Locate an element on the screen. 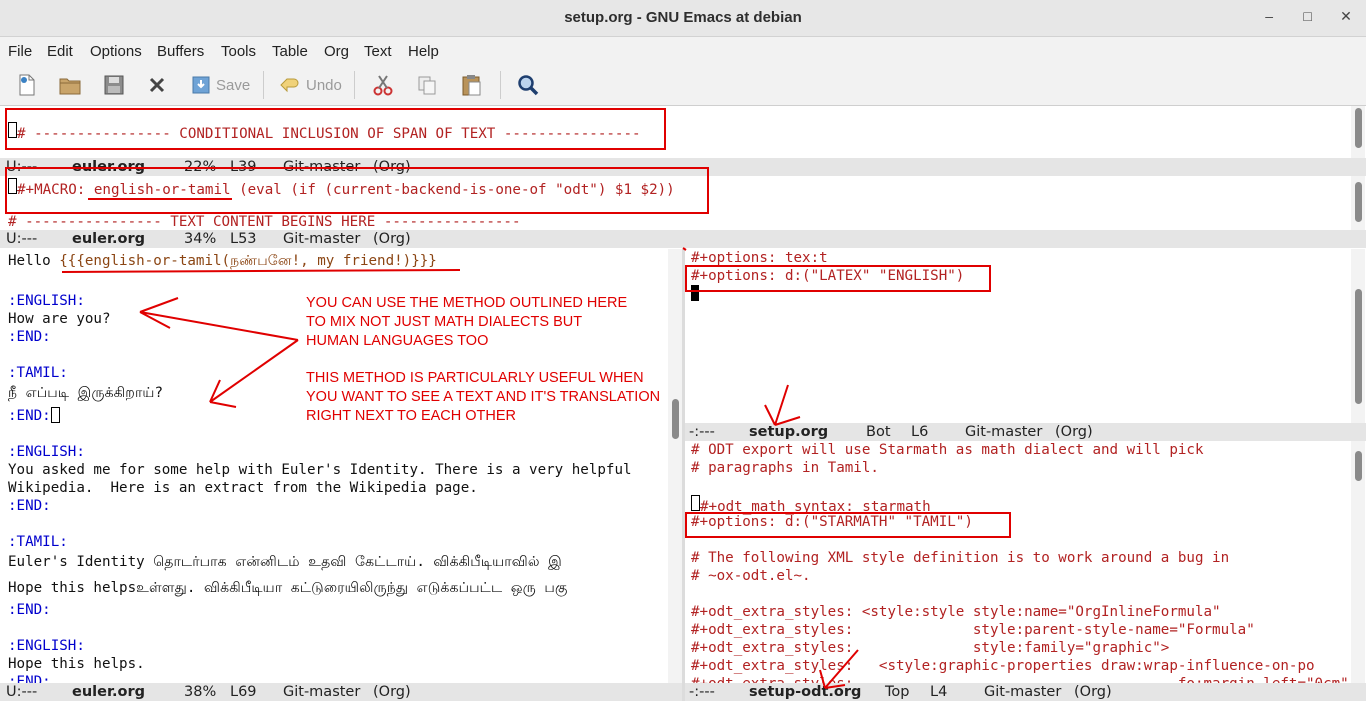  arrow-to-setup is located at coordinates (782, 405).